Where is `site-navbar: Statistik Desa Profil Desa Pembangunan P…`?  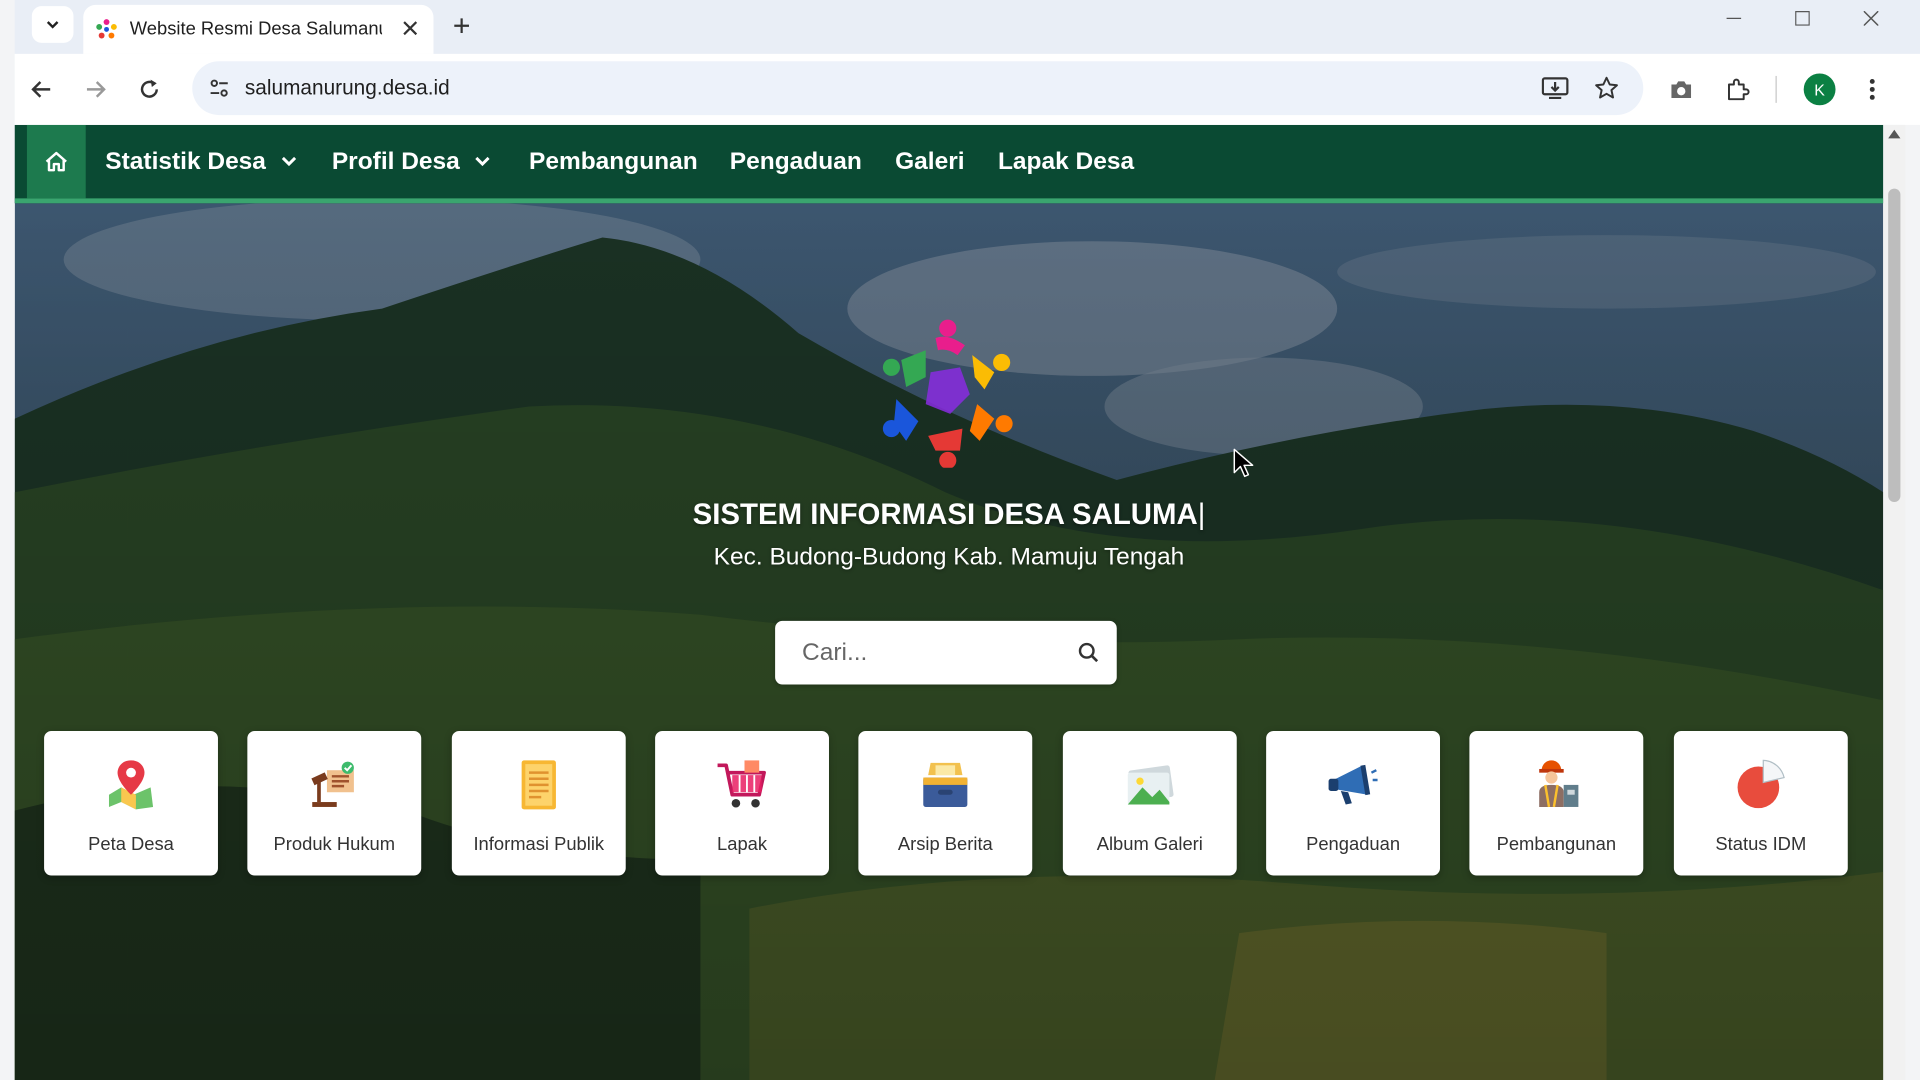
site-navbar: Statistik Desa Profil Desa Pembangunan P… is located at coordinates (949, 164).